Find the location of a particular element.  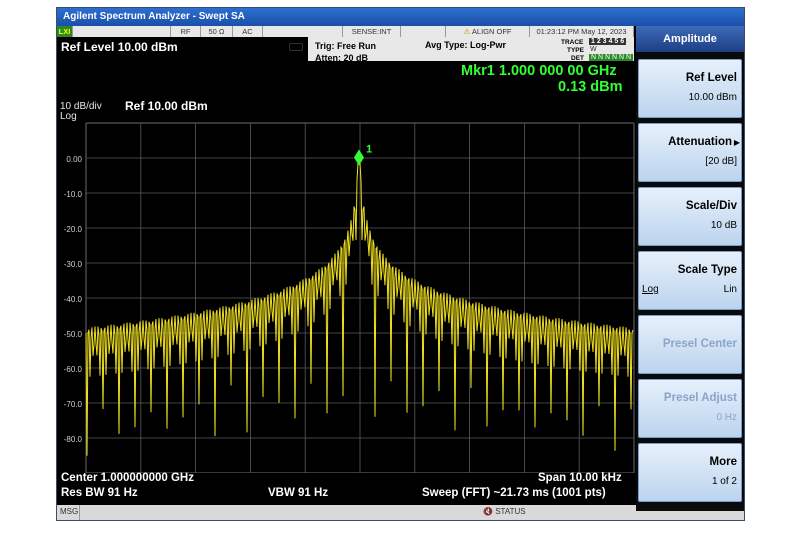

softkey-ref-level: Ref Level 10.00 dBm is located at coordinates (690, 88).